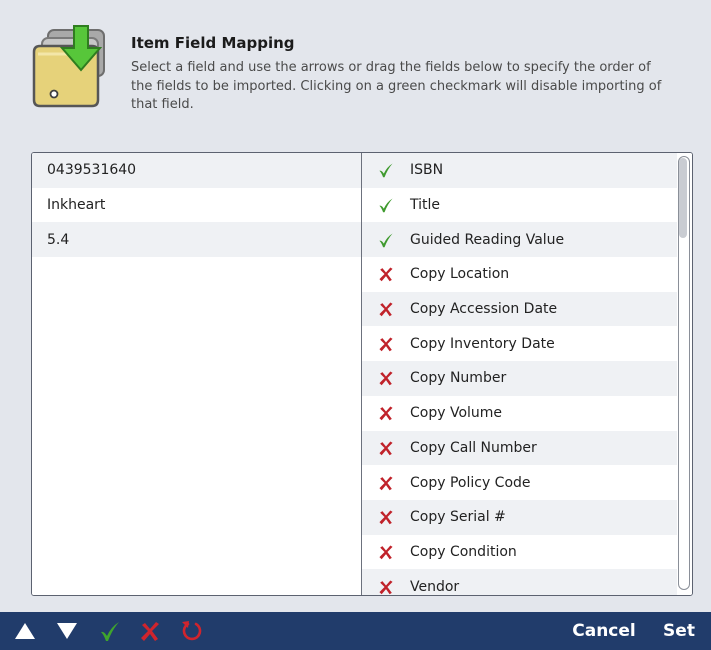 The height and width of the screenshot is (650, 711). Describe the element at coordinates (684, 374) in the screenshot. I see `scrollbar` at that location.